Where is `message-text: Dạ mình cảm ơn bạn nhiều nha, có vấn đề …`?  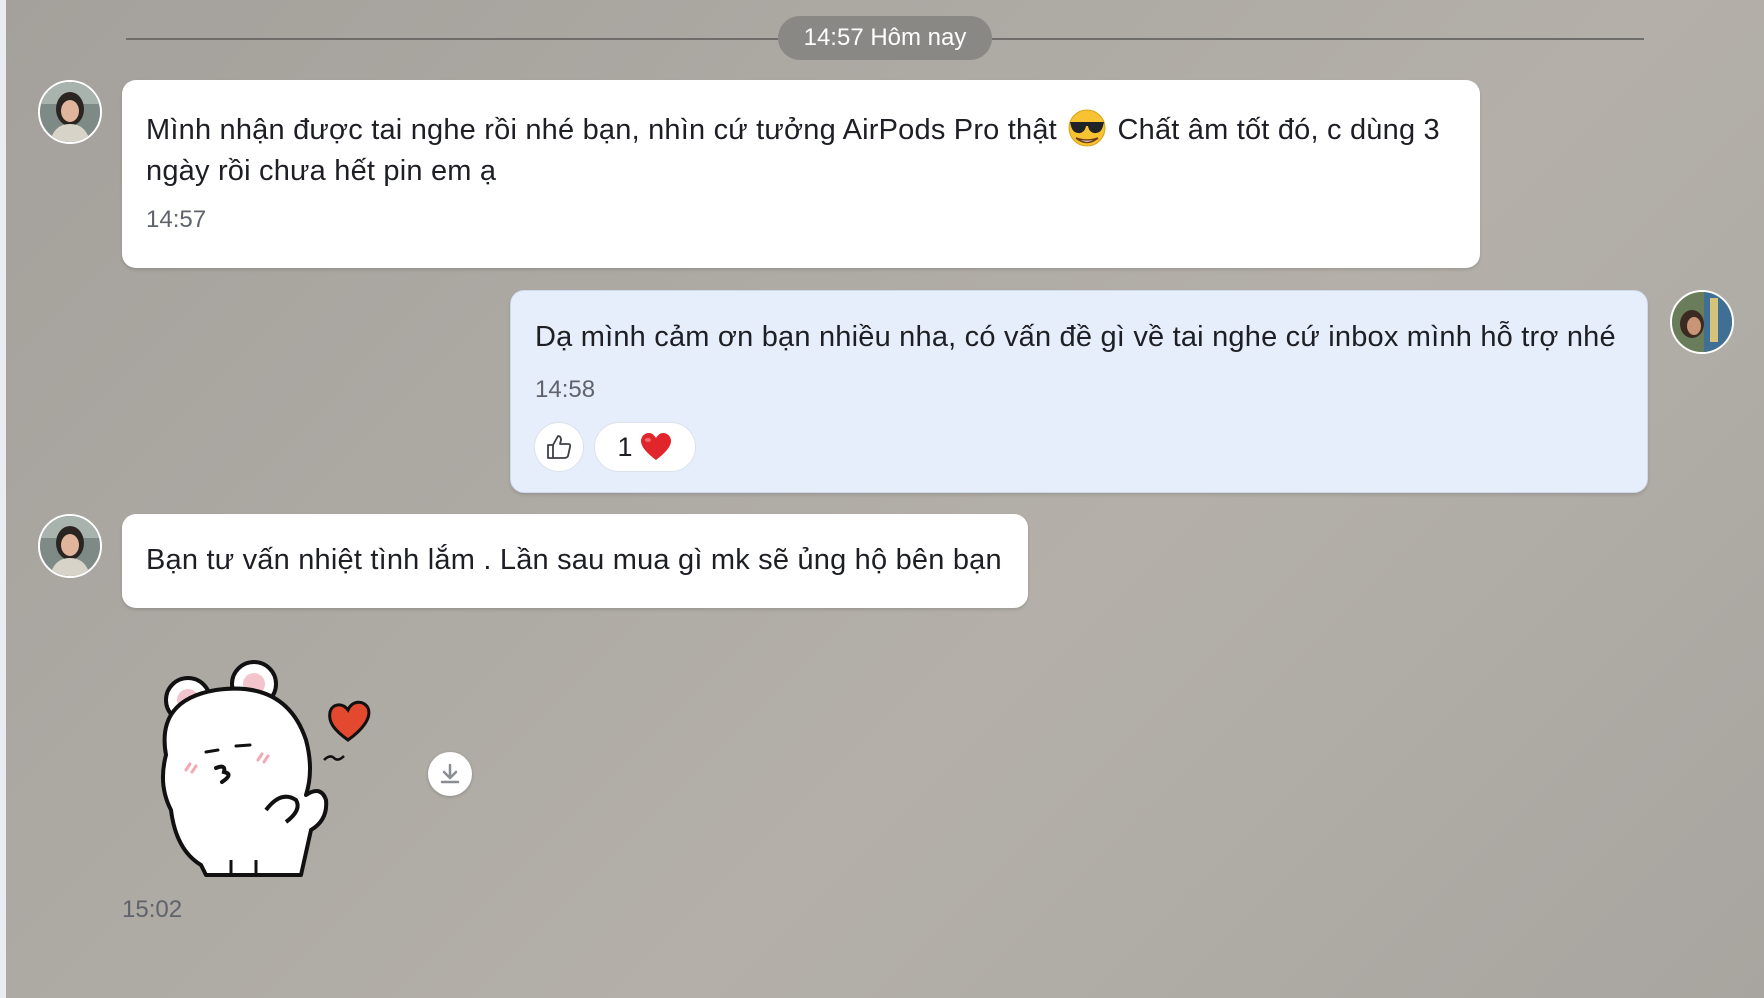 message-text: Dạ mình cảm ơn bạn nhiều nha, có vấn đề … is located at coordinates (1075, 337).